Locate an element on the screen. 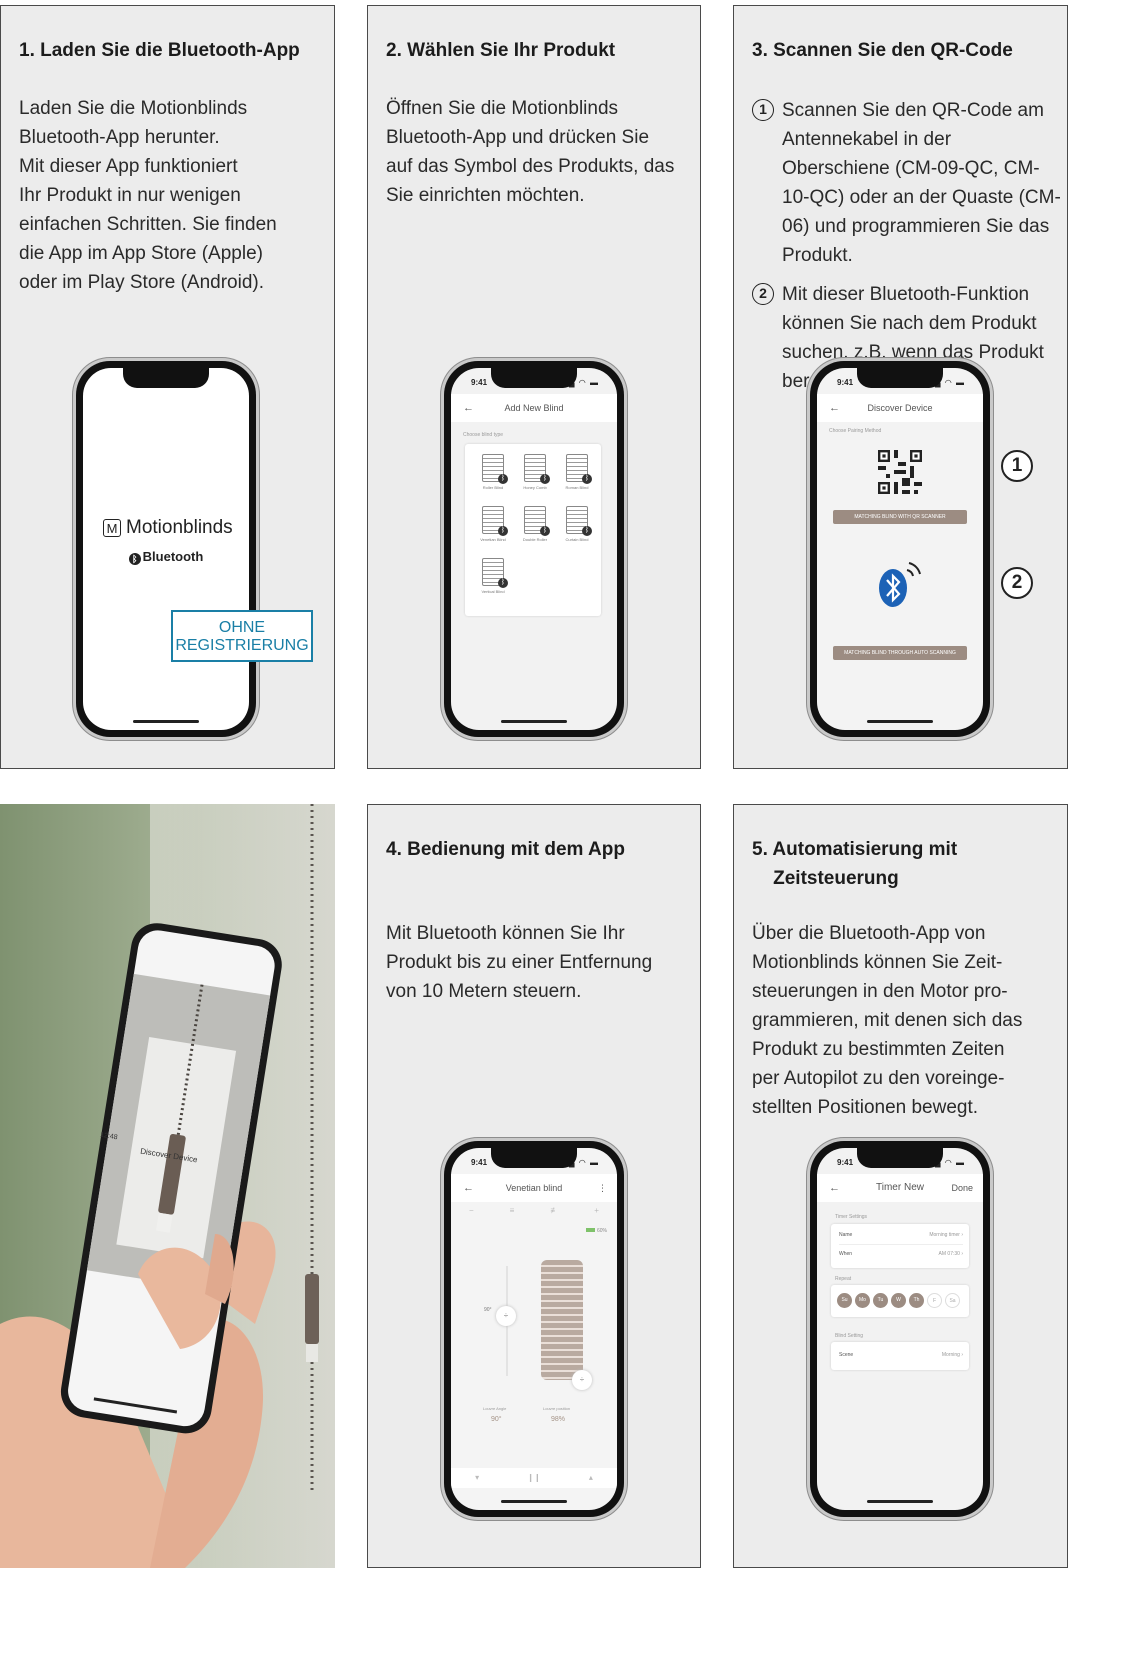 This screenshot has height=1668, width=1136. screen-subtitle: Choose Pairing Method is located at coordinates (855, 431).